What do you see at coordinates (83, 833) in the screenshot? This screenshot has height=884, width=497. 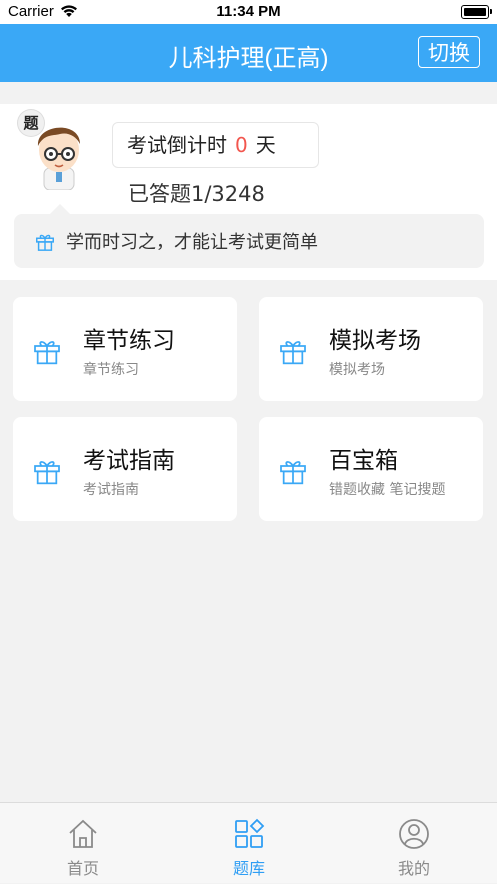 I see `home-icon` at bounding box center [83, 833].